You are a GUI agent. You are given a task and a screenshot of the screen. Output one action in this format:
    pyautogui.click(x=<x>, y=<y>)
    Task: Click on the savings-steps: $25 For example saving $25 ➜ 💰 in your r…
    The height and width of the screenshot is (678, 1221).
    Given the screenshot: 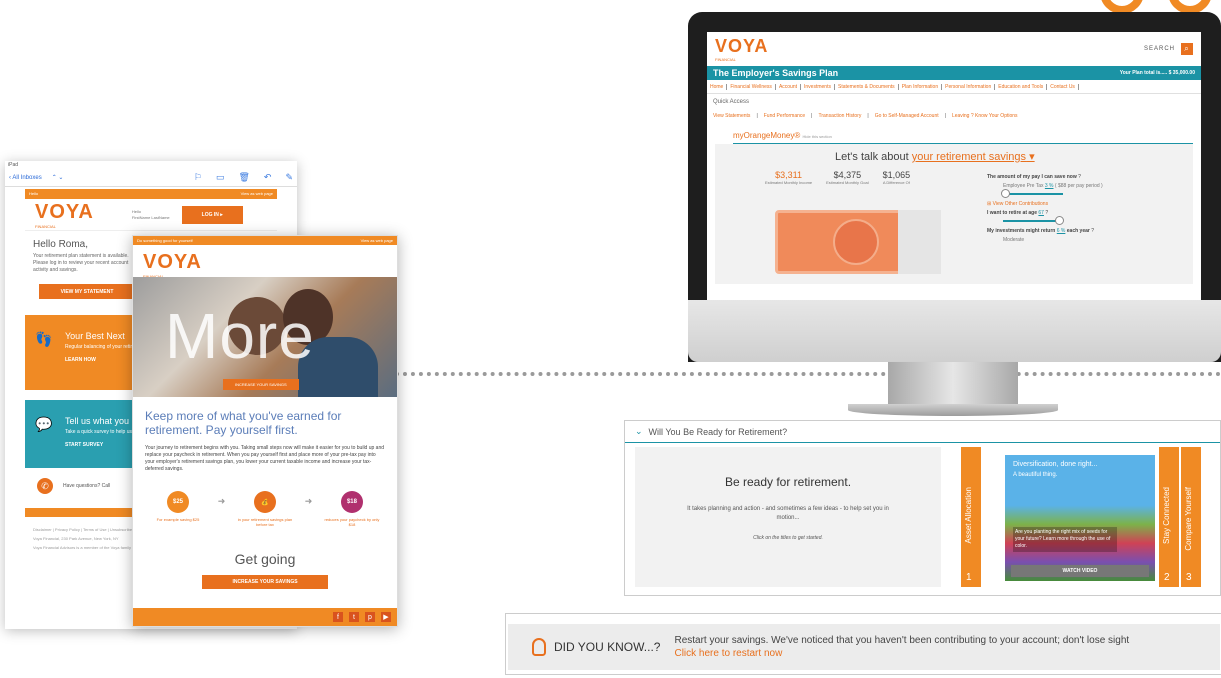 What is the action you would take?
    pyautogui.click(x=265, y=509)
    